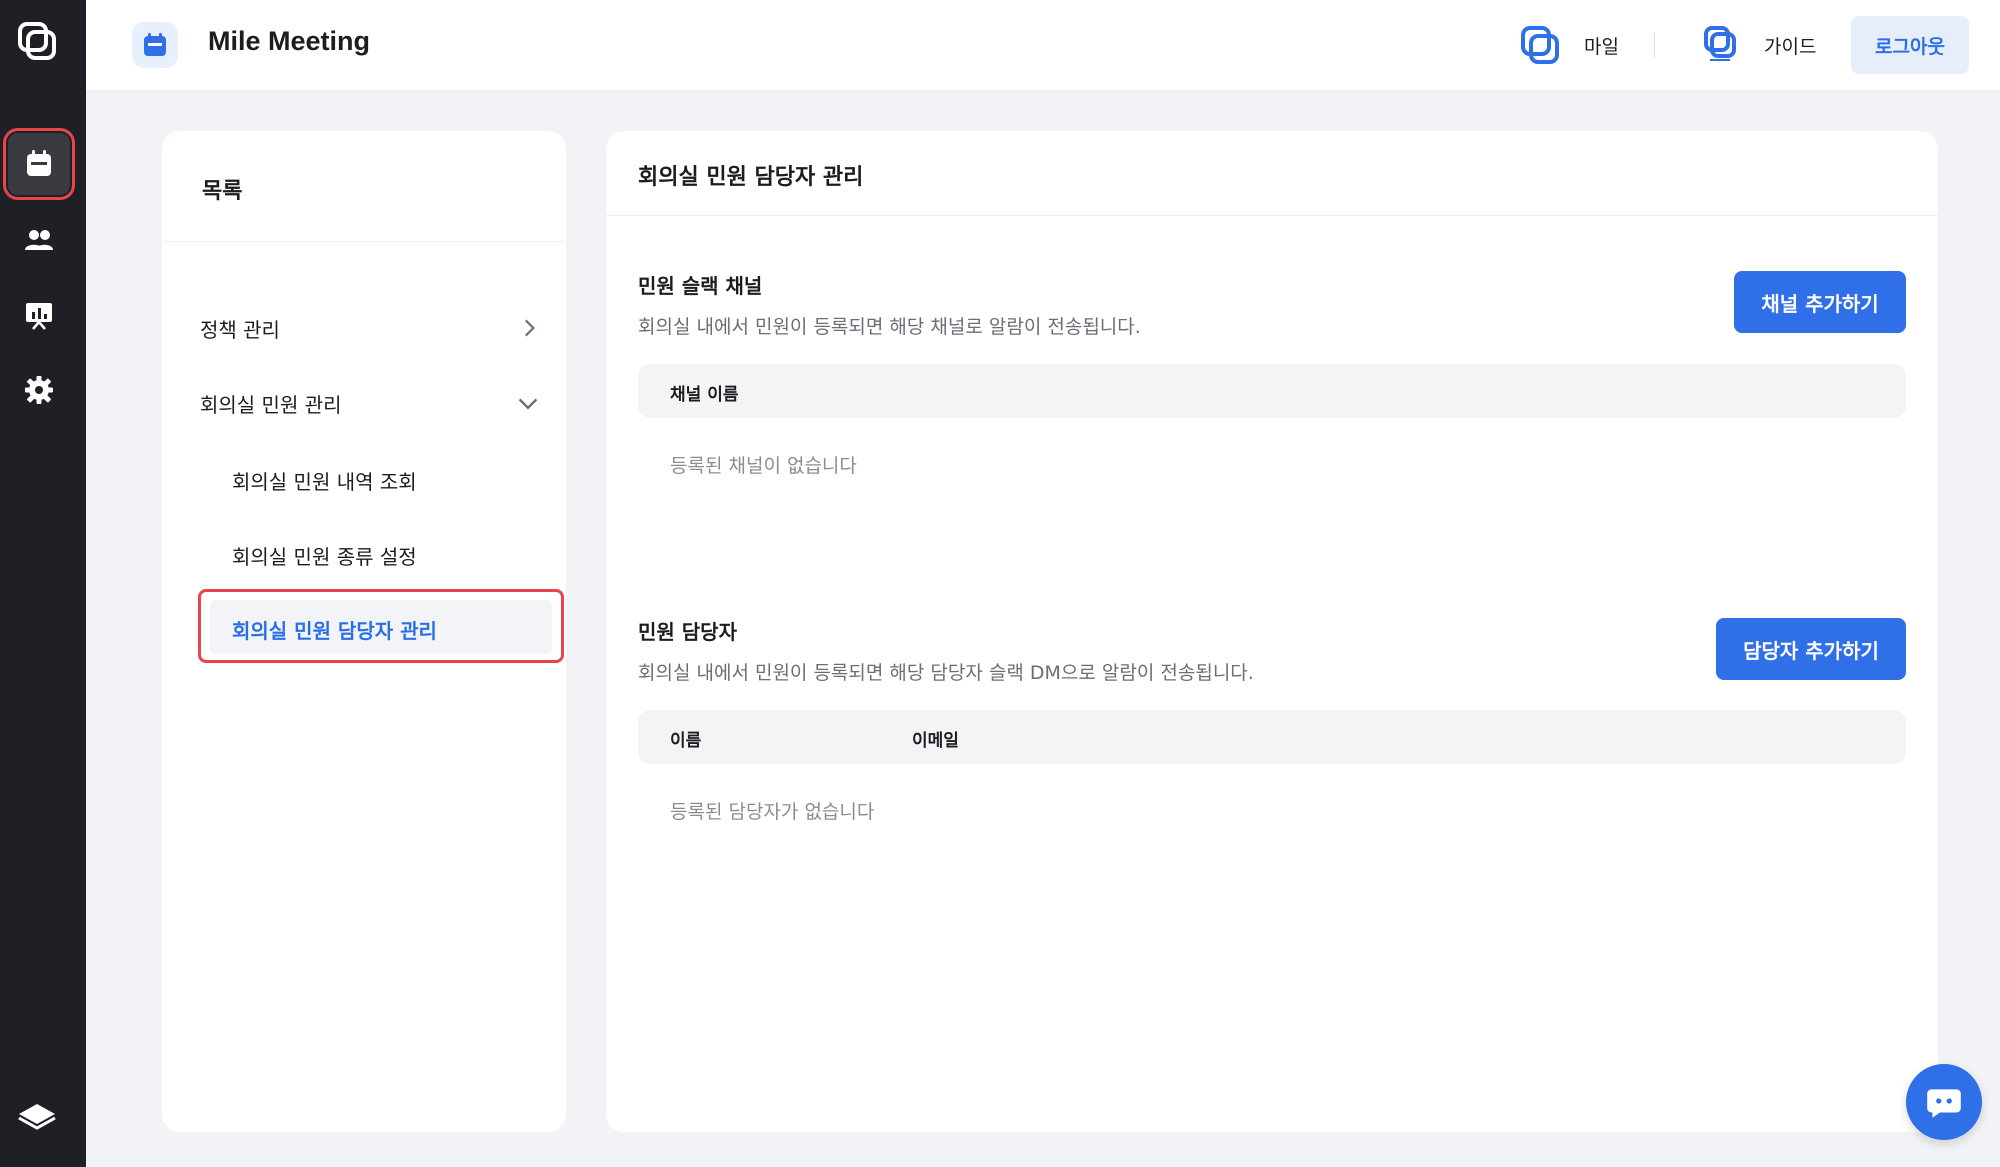 The height and width of the screenshot is (1167, 2000). I want to click on sidebar-item-complaints: 회의실 민원 관리, so click(370, 403).